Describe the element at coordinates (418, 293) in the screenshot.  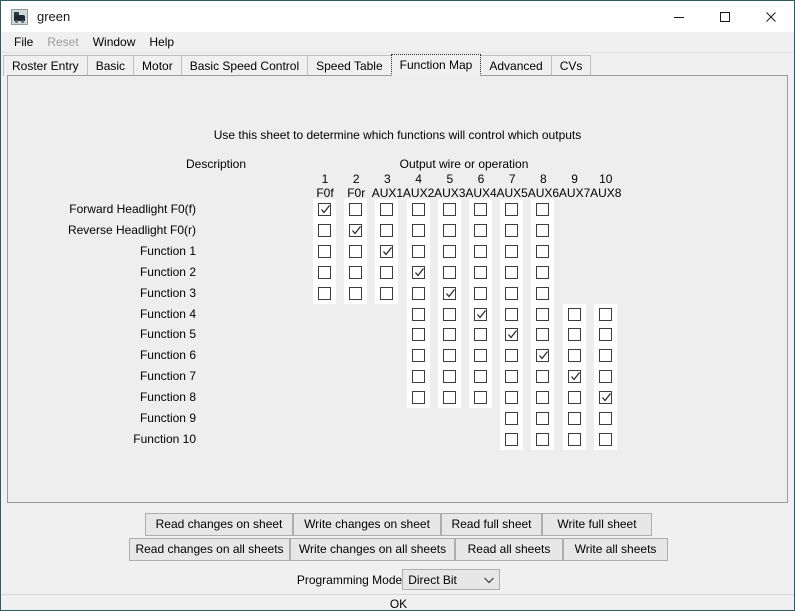
I see `checkbox-r5-aux2` at that location.